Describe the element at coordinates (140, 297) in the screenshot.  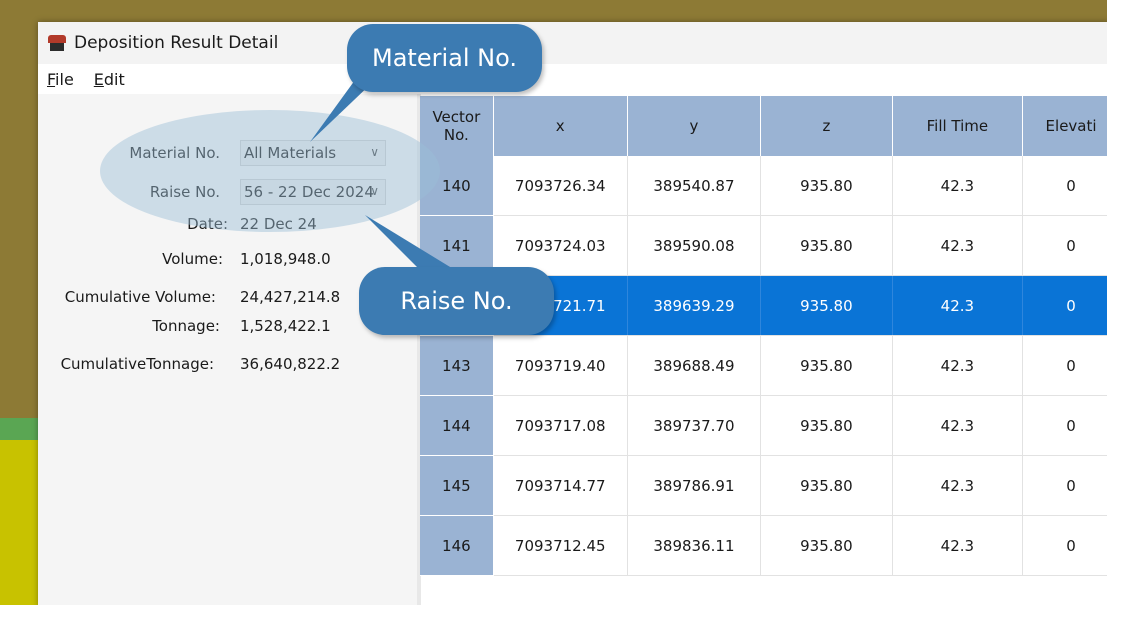
I see `cumulative-volume-label: Cumulative Volume:` at that location.